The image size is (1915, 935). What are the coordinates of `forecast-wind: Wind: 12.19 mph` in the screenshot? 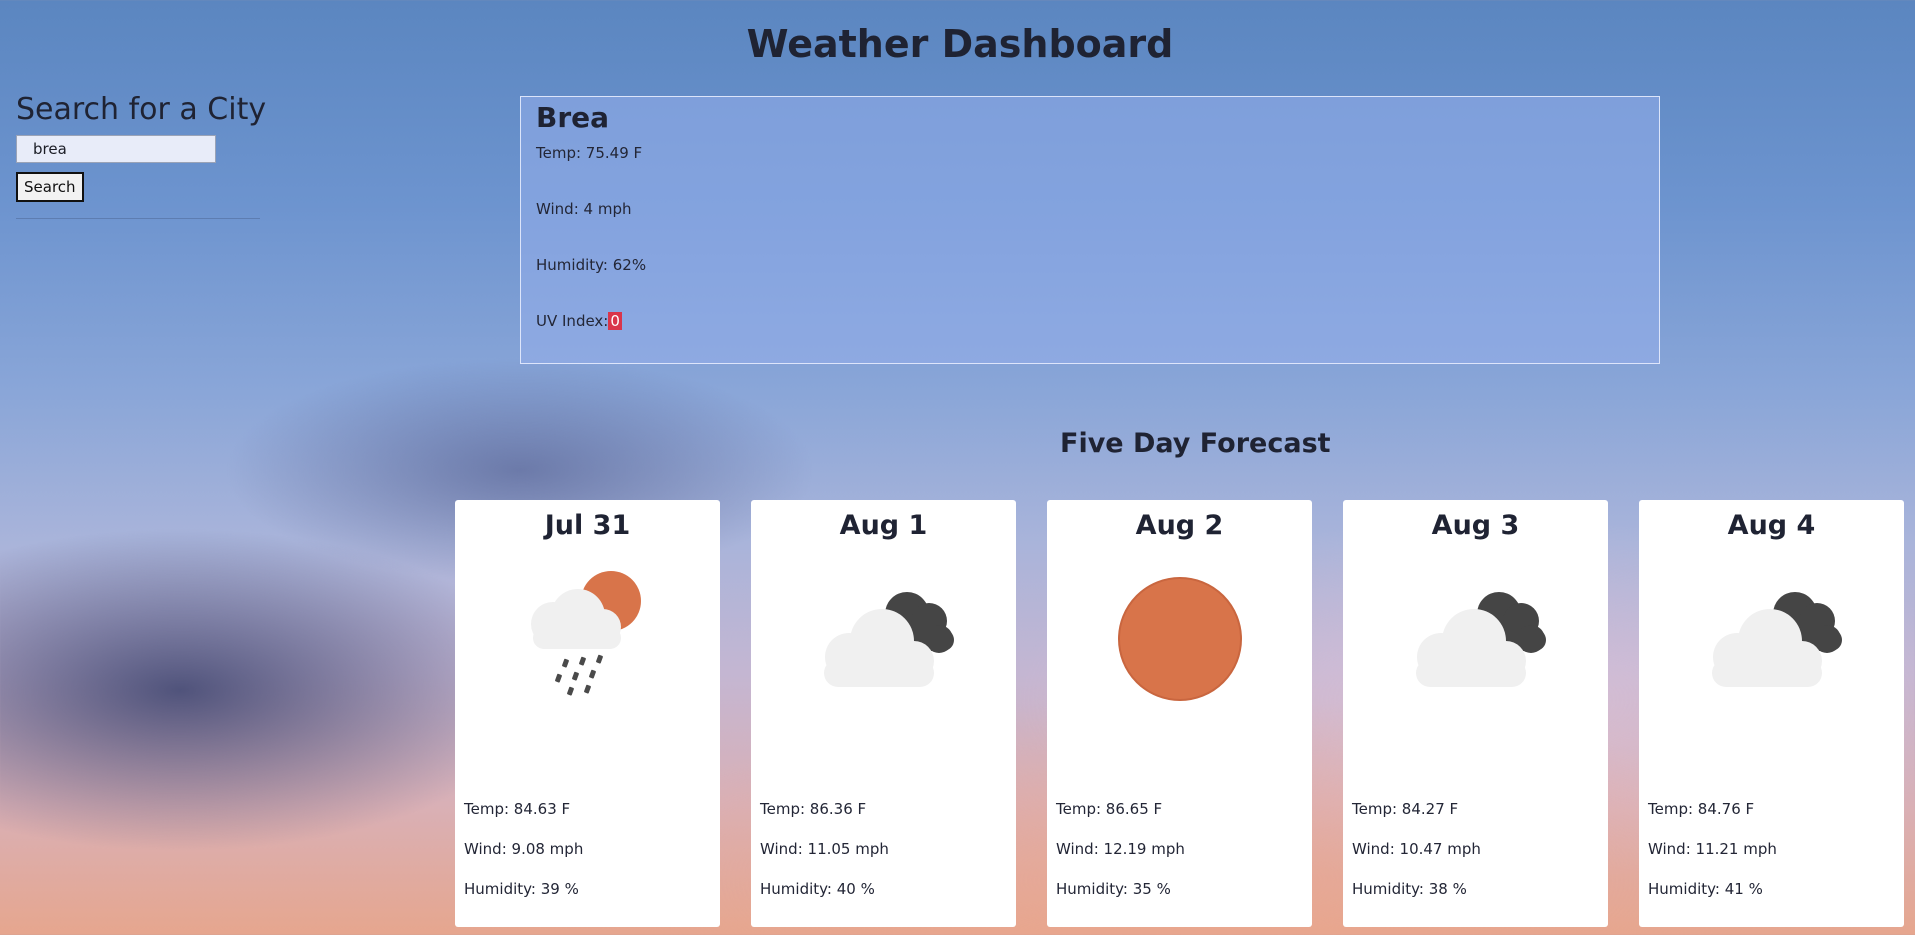 It's located at (1120, 849).